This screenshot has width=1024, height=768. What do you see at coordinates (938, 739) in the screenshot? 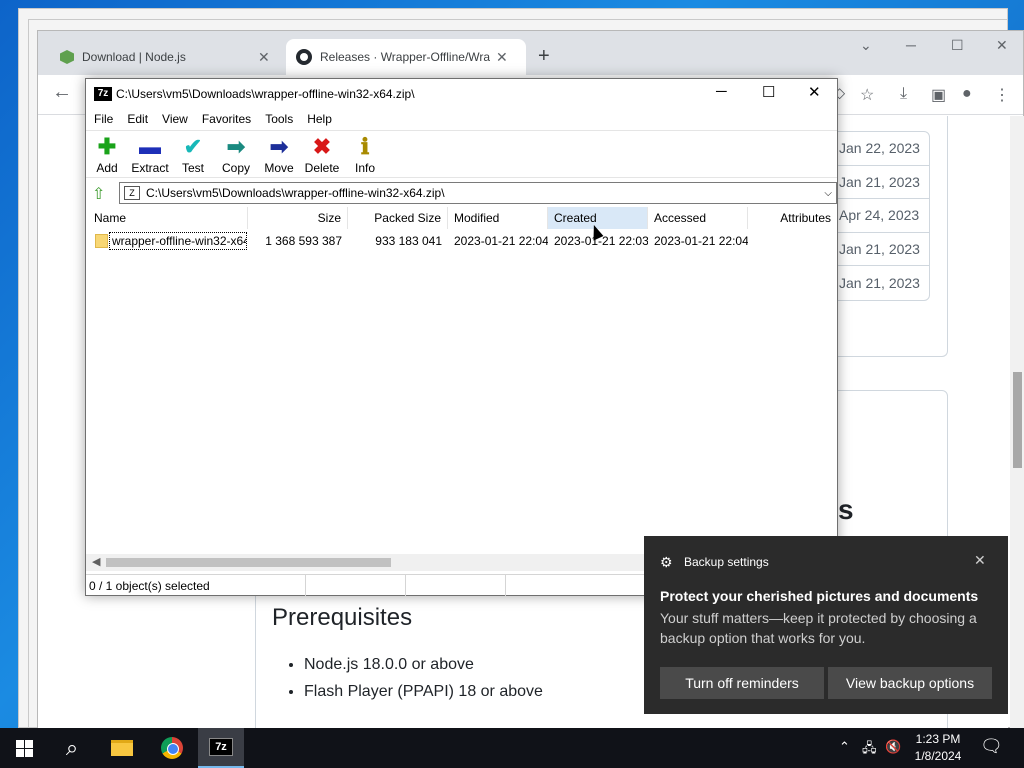
I see `clock-time: 1:23 PM` at bounding box center [938, 739].